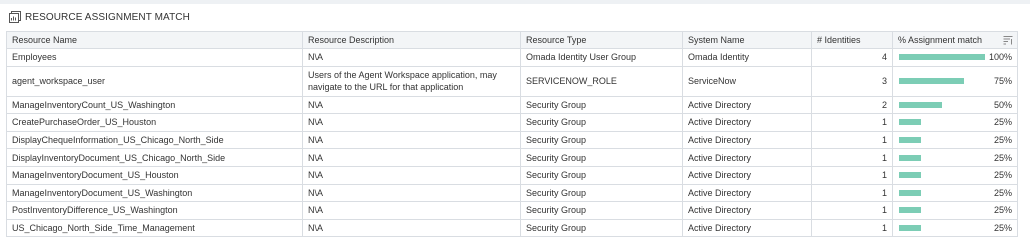 The image size is (1030, 250). What do you see at coordinates (411, 40) in the screenshot?
I see `column-header-resource-description: Resource Description` at bounding box center [411, 40].